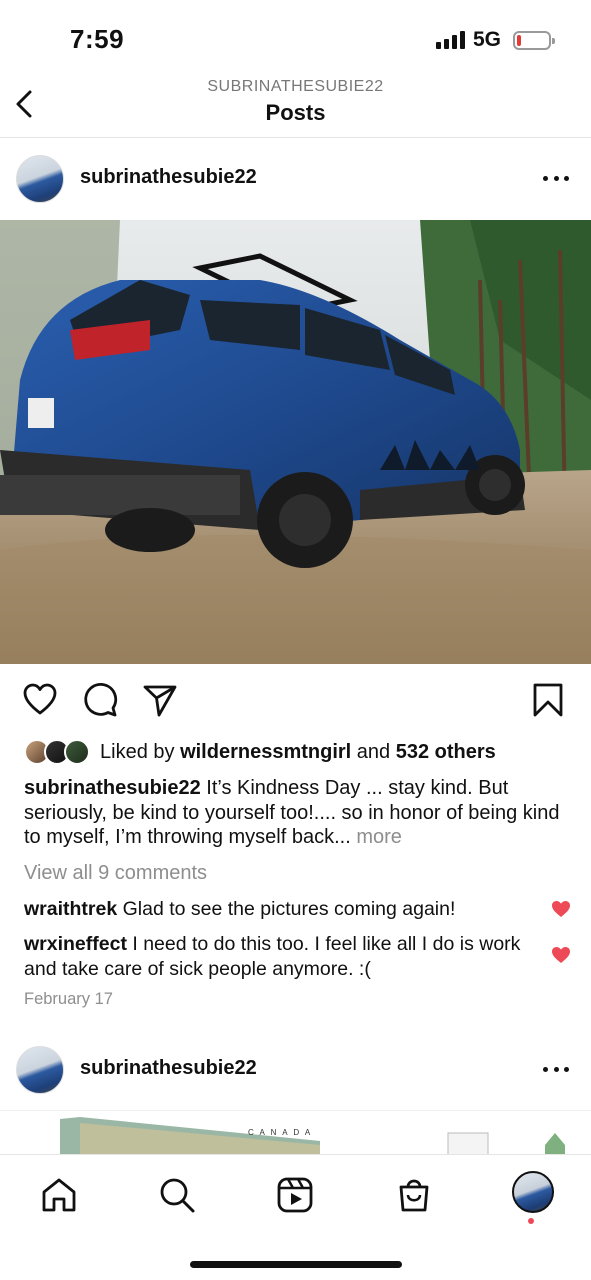 Image resolution: width=591 pixels, height=1280 pixels. What do you see at coordinates (75, 944) in the screenshot?
I see `comment-username: wrxineffect` at bounding box center [75, 944].